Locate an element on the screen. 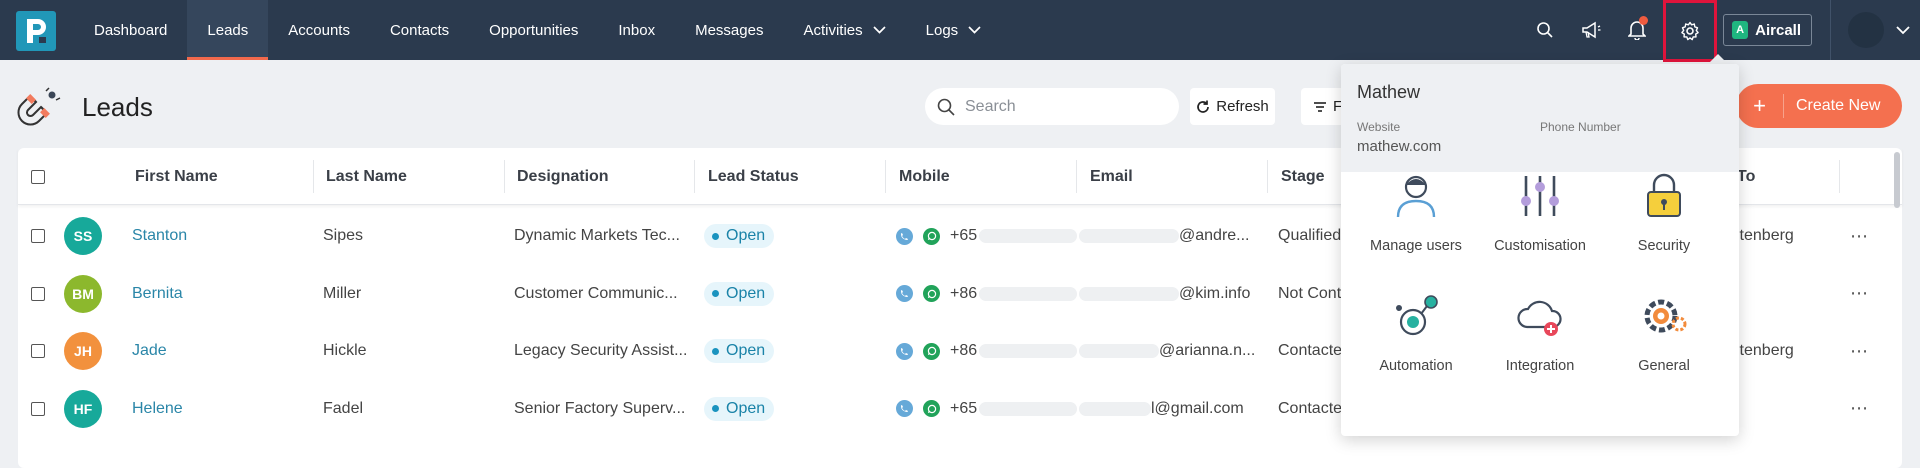 The image size is (1920, 468). status-dot is located at coordinates (715, 236).